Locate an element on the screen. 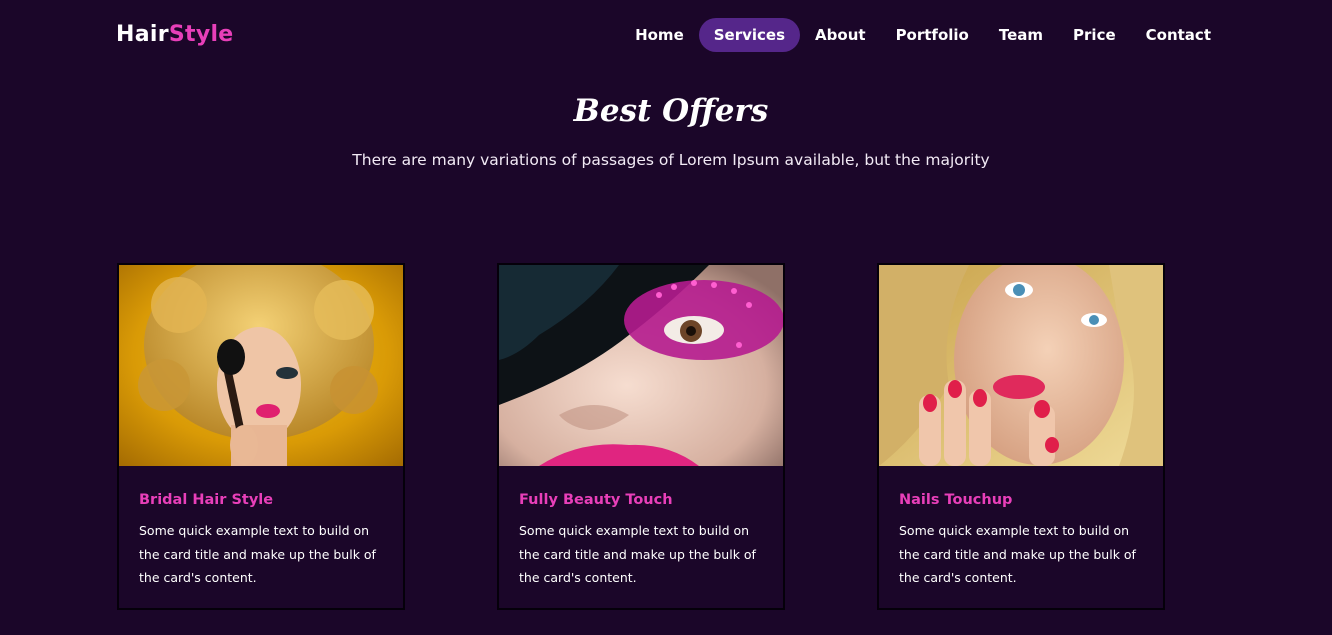 The width and height of the screenshot is (1332, 635). card-title: Fully Beauty Touch is located at coordinates (596, 500).